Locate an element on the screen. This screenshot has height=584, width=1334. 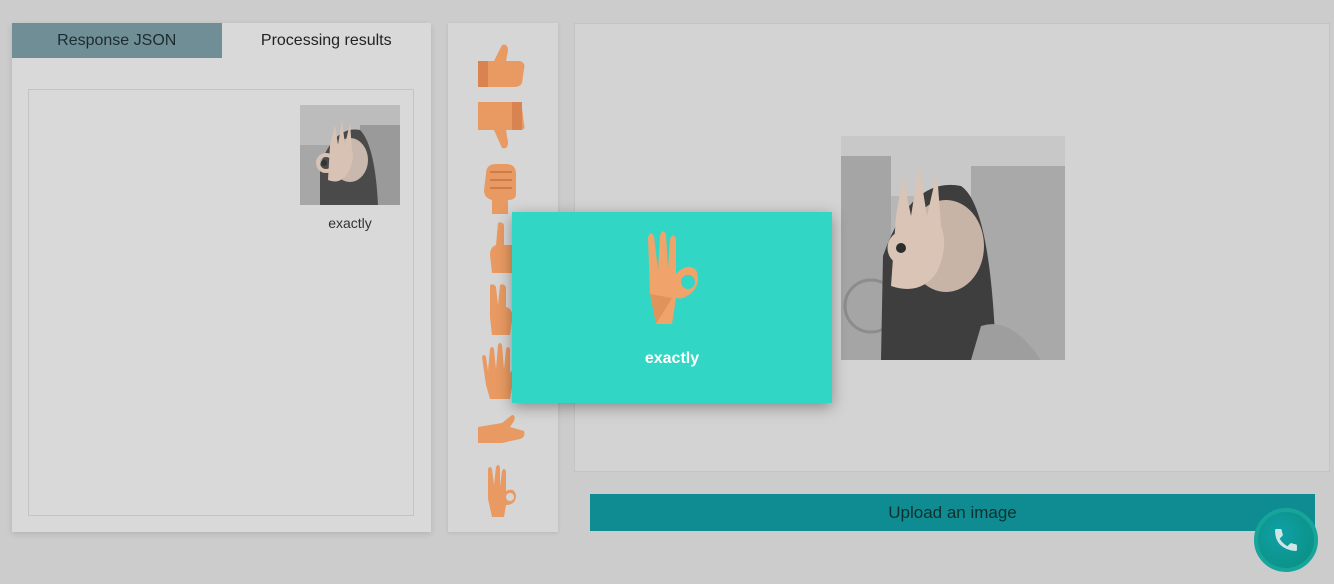
tab-bar: Response JSON Processing results is located at coordinates (221, 40).